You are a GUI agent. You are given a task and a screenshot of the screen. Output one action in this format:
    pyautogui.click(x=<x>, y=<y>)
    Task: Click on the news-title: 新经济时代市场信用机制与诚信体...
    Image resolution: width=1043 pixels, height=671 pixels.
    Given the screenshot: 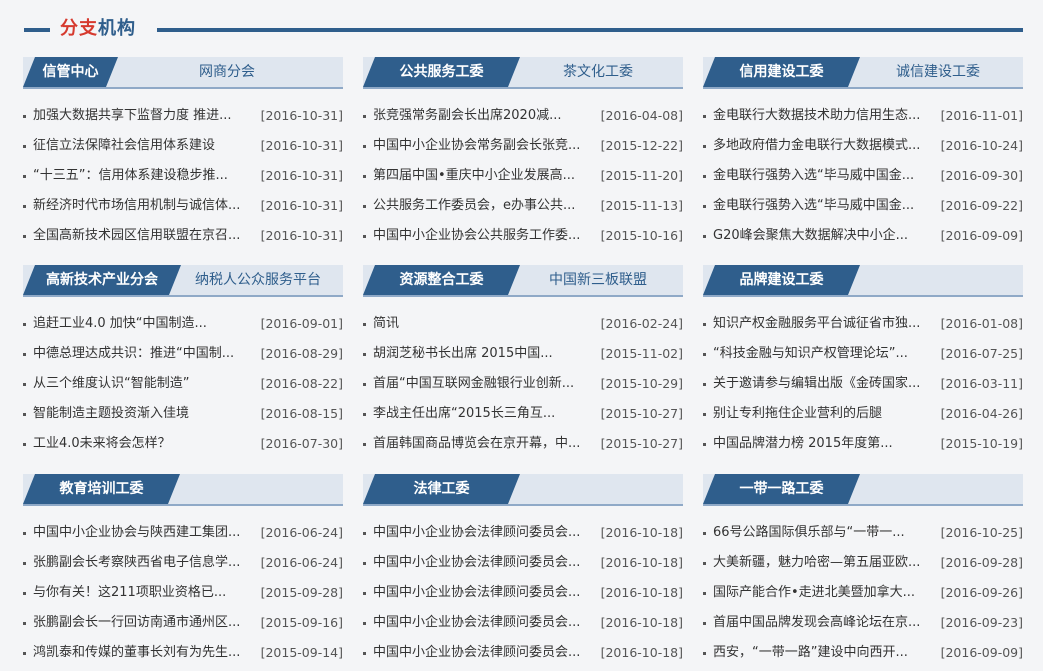 What is the action you would take?
    pyautogui.click(x=149, y=206)
    